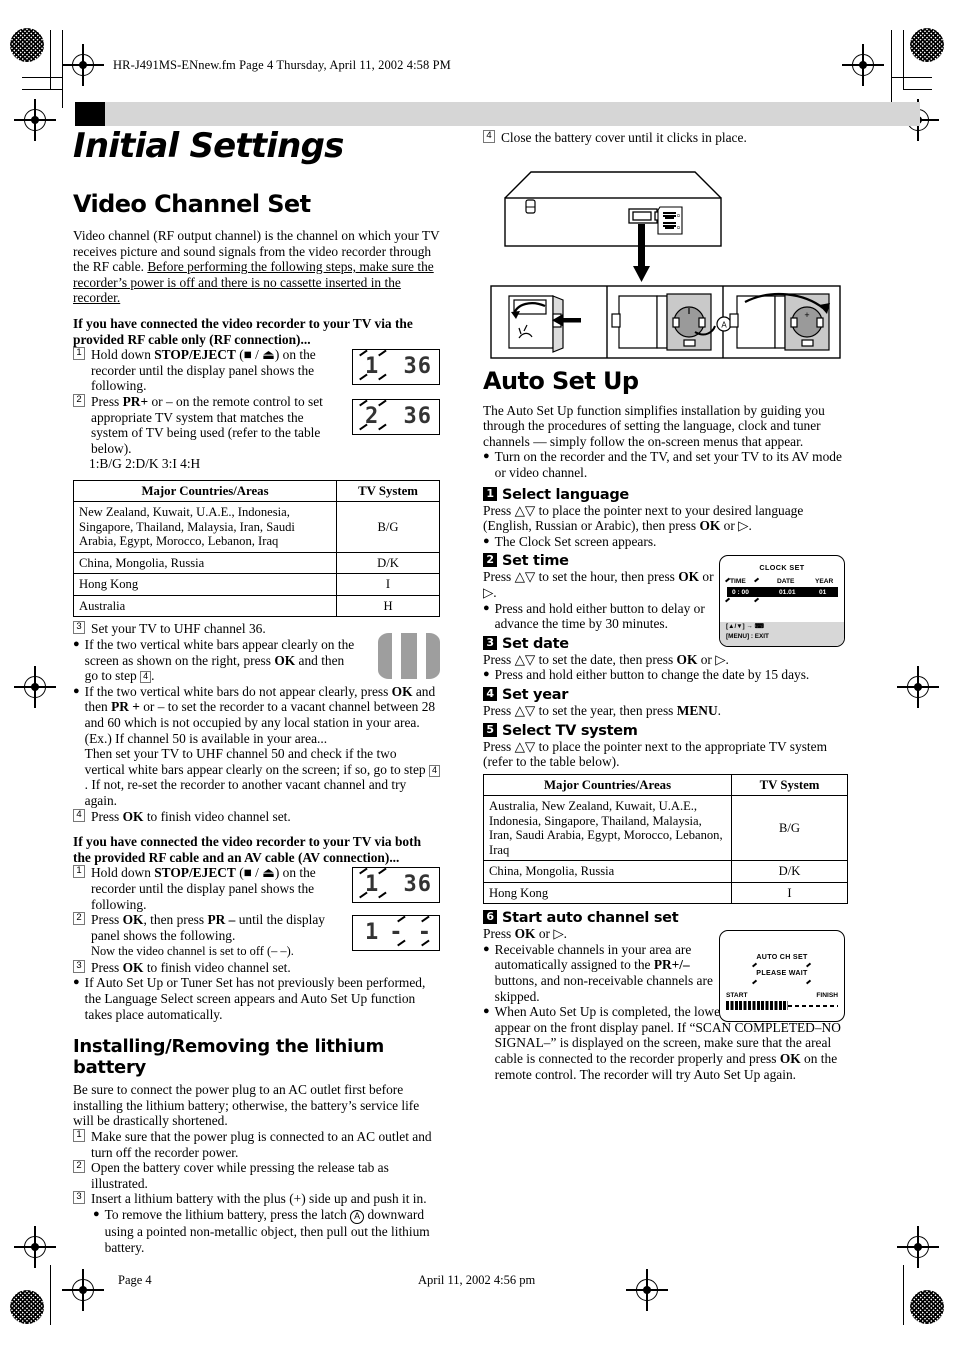  Describe the element at coordinates (396, 933) in the screenshot. I see `lcd-display-4: 1 - -` at that location.